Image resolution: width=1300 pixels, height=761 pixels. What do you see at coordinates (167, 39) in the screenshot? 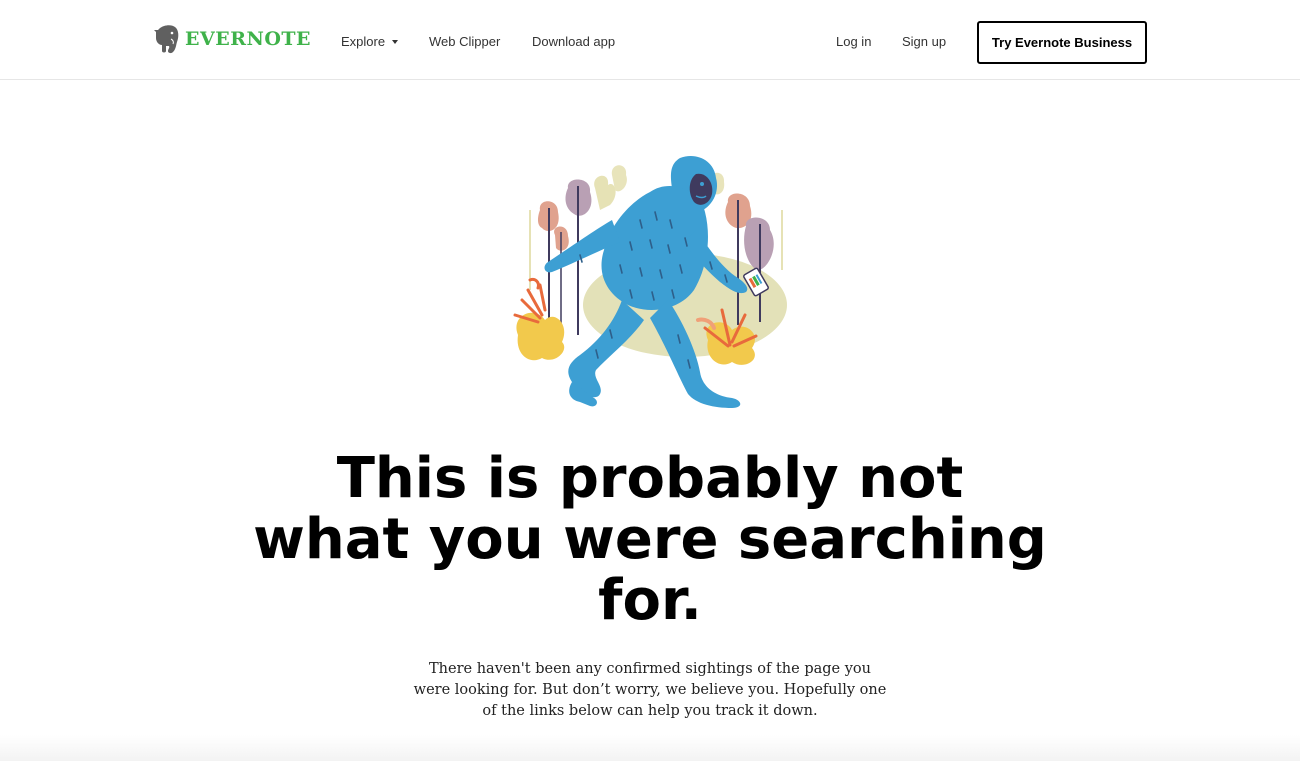
I see `elephant-logo-icon` at bounding box center [167, 39].